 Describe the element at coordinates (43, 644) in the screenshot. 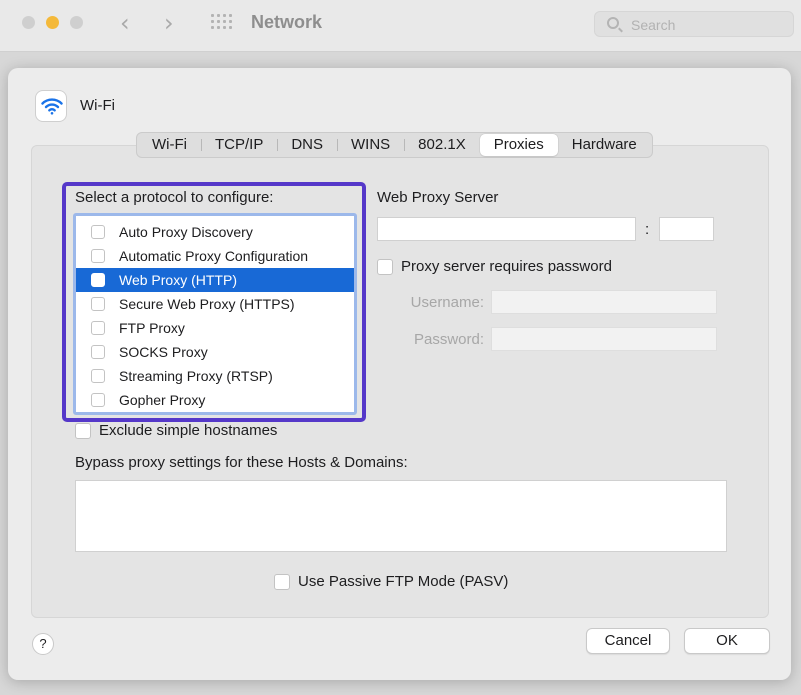

I see `help-button: ?` at that location.